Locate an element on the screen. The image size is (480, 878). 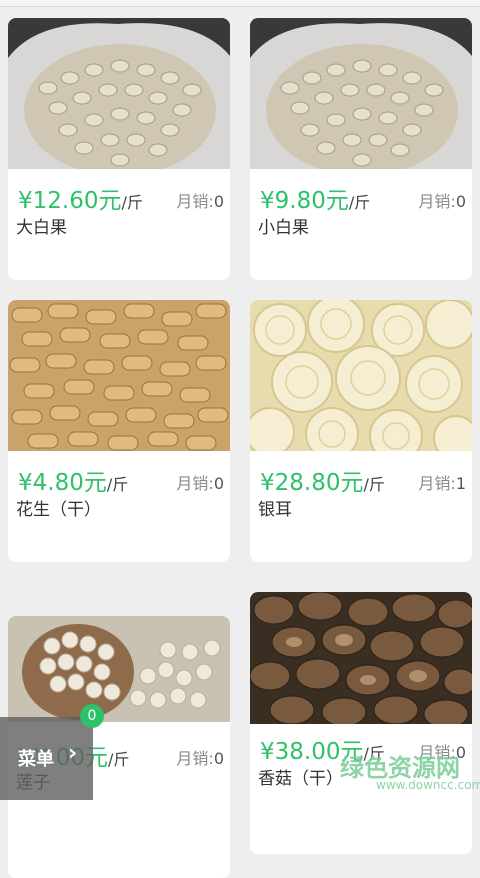
status-bar is located at coordinates (240, 3).